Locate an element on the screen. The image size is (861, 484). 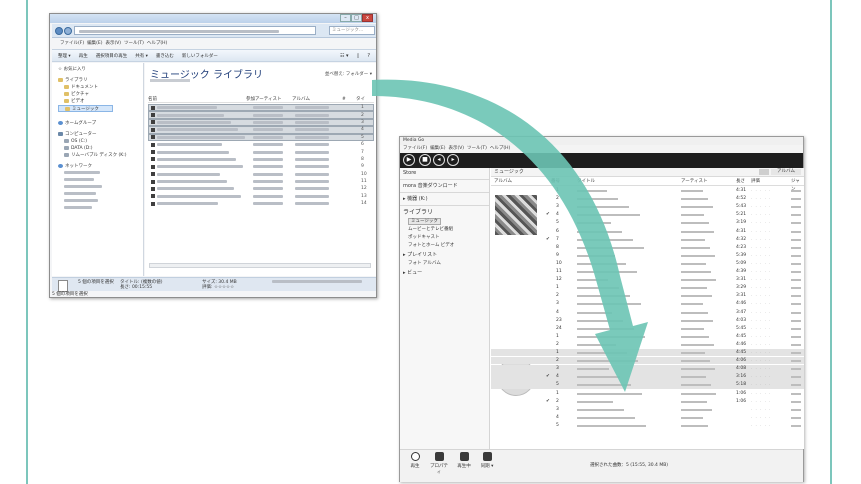
sidebar-views: ▸ ビュー is located at coordinates (444, 273).